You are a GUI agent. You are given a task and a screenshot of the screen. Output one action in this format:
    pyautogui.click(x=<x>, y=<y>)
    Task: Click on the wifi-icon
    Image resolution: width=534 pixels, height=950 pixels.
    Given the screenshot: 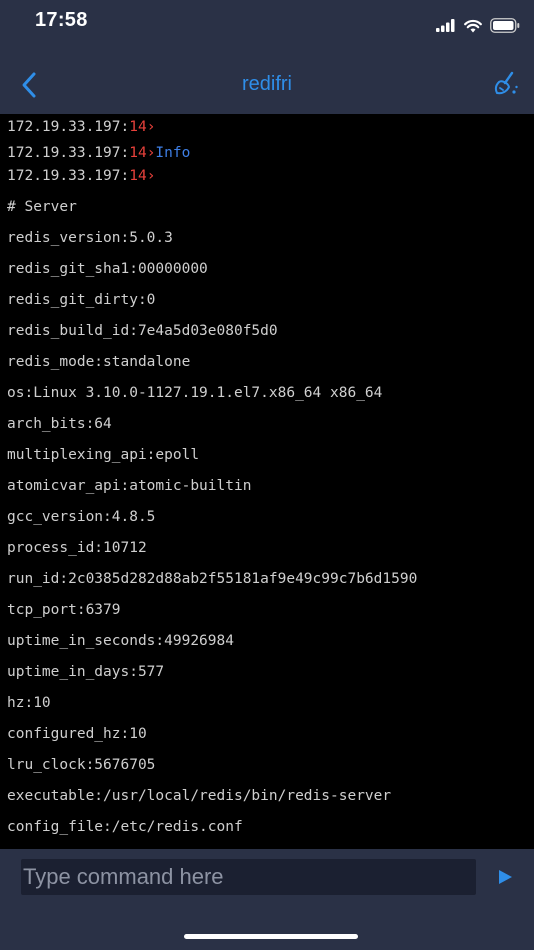 What is the action you would take?
    pyautogui.click(x=473, y=25)
    